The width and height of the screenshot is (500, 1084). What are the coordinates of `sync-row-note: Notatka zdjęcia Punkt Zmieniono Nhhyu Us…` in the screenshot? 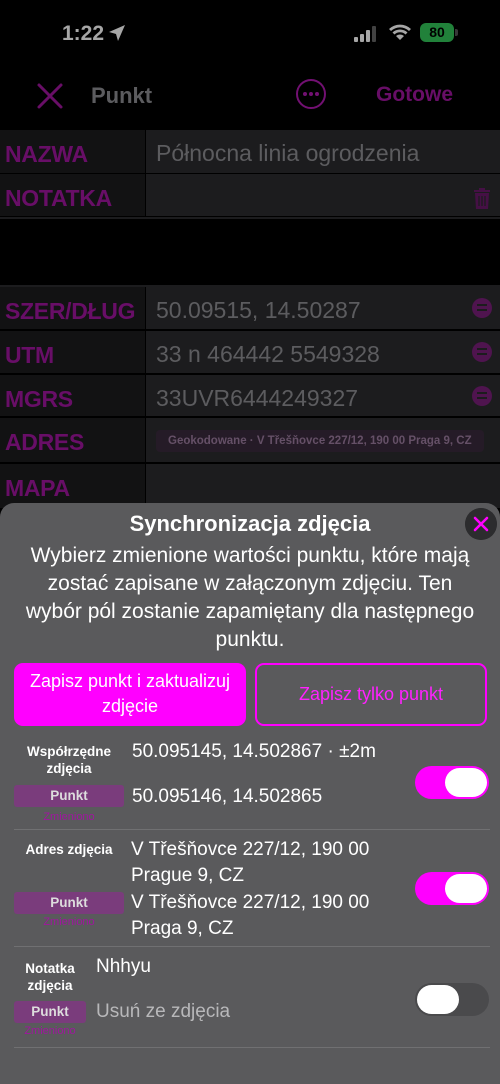 It's located at (252, 998).